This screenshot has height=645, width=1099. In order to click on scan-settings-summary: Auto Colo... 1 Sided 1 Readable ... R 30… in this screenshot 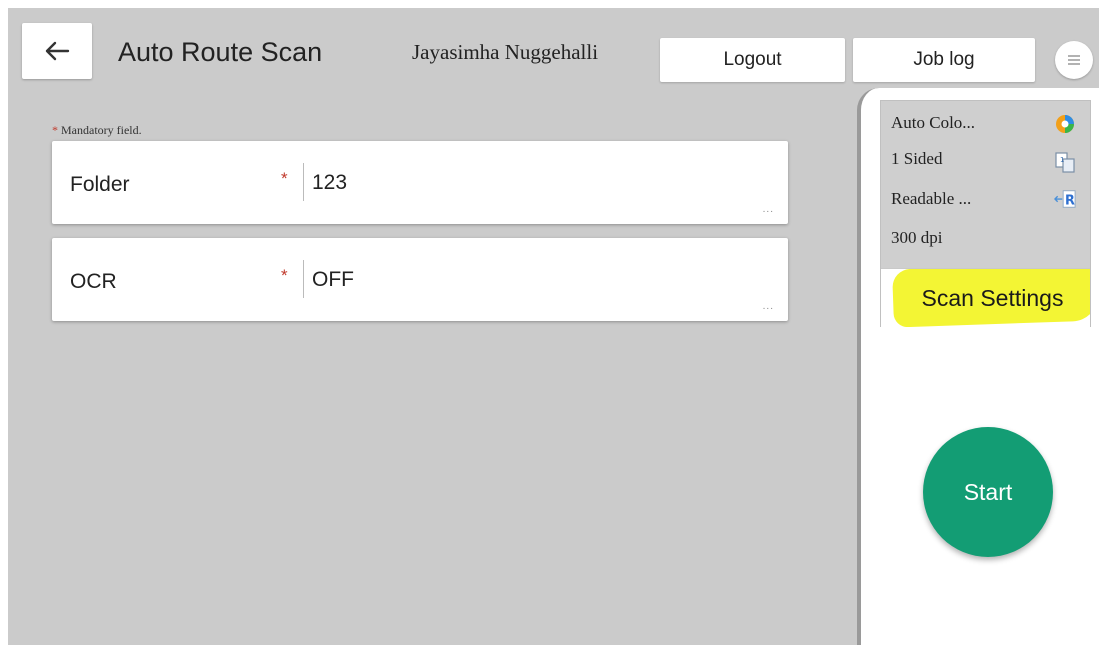, I will do `click(985, 213)`.